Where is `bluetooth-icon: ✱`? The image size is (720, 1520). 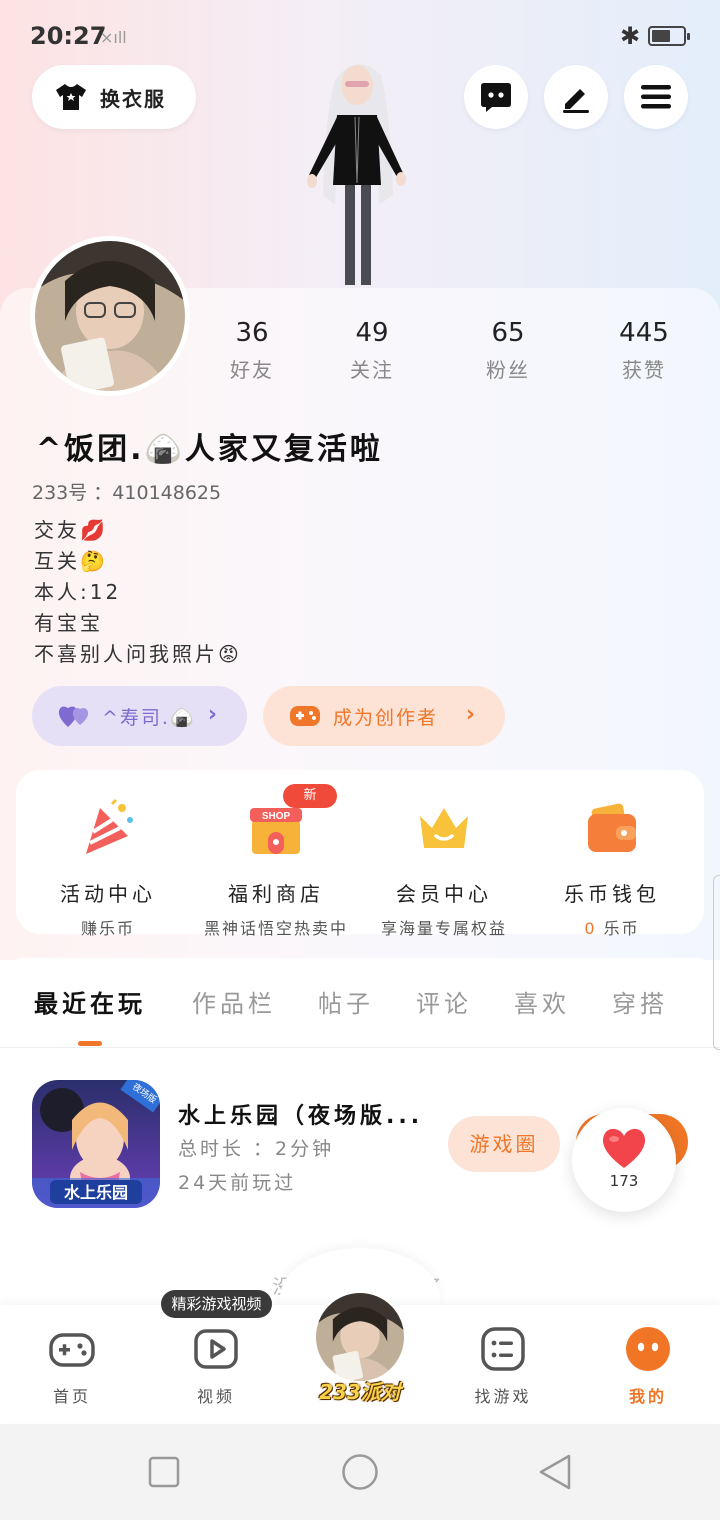
bluetooth-icon: ✱ is located at coordinates (630, 36).